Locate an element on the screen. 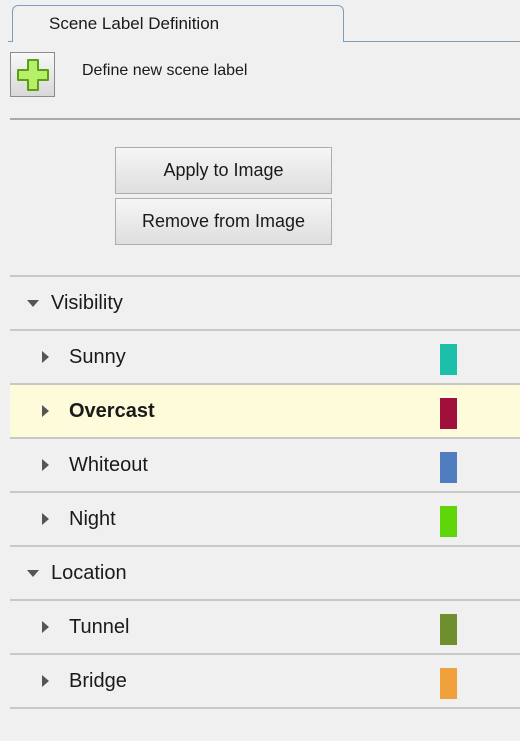  scene-label-name: Bridge is located at coordinates (98, 680).